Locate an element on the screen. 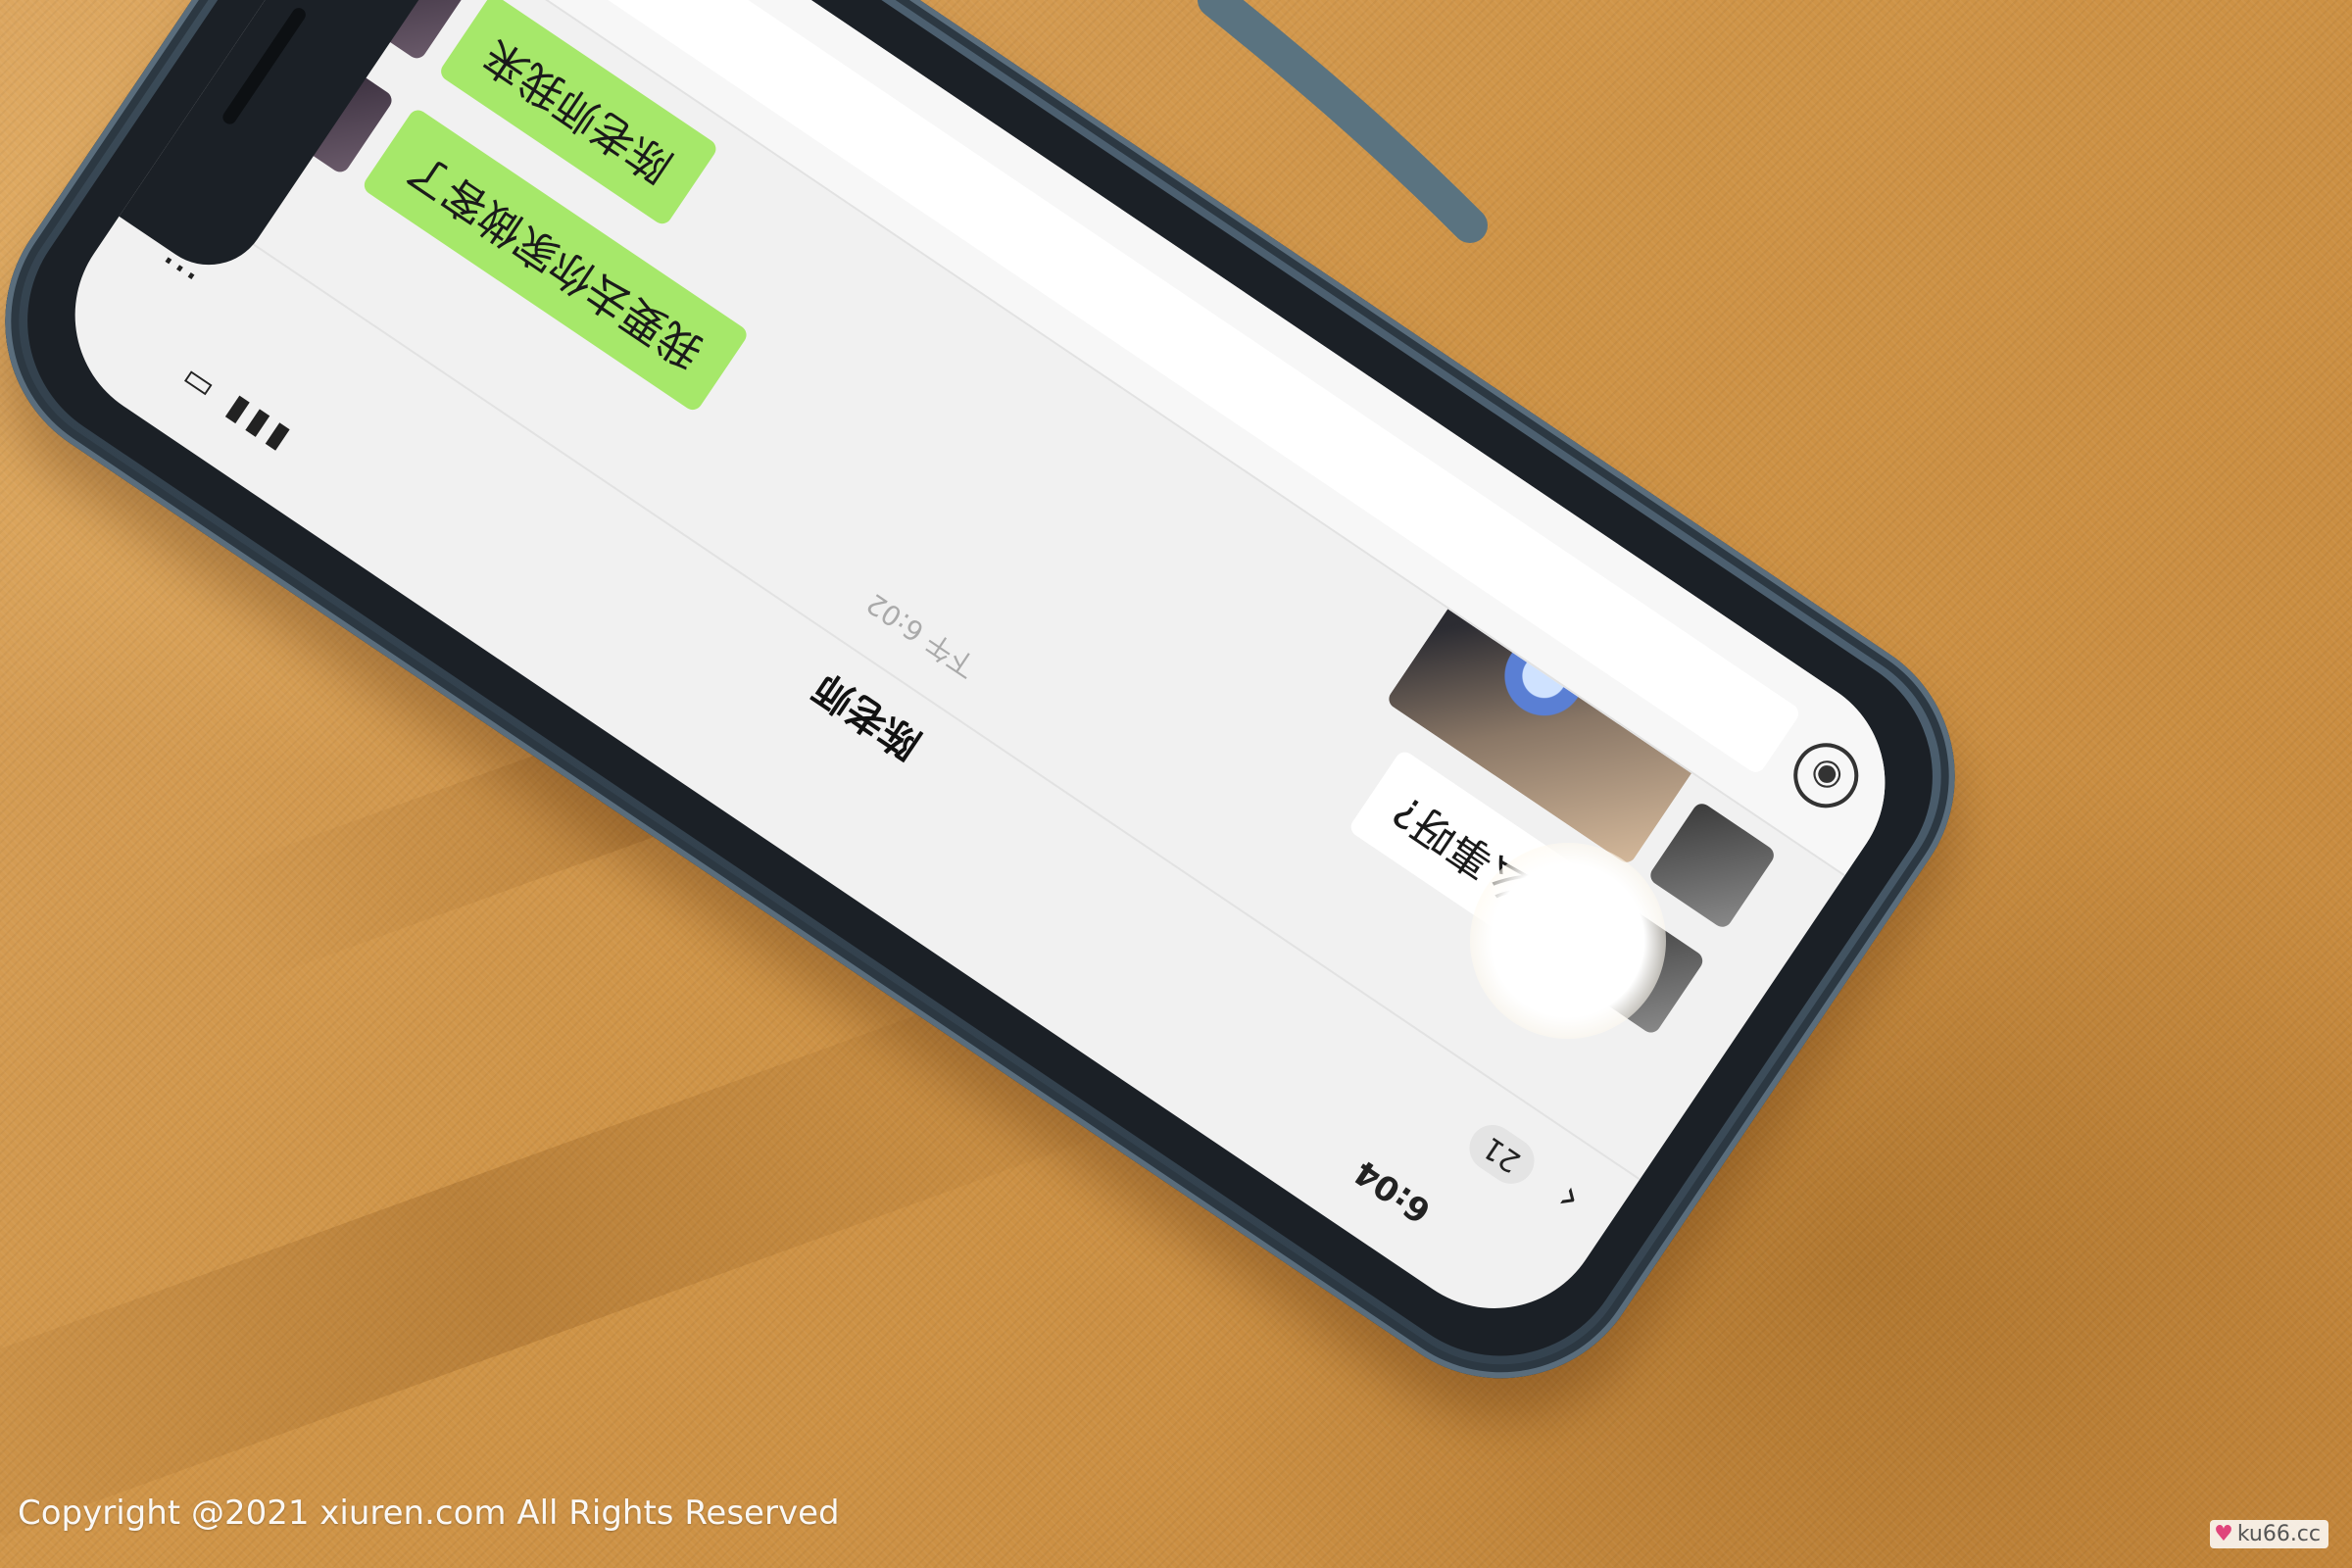  avatar is located at coordinates (1712, 865).